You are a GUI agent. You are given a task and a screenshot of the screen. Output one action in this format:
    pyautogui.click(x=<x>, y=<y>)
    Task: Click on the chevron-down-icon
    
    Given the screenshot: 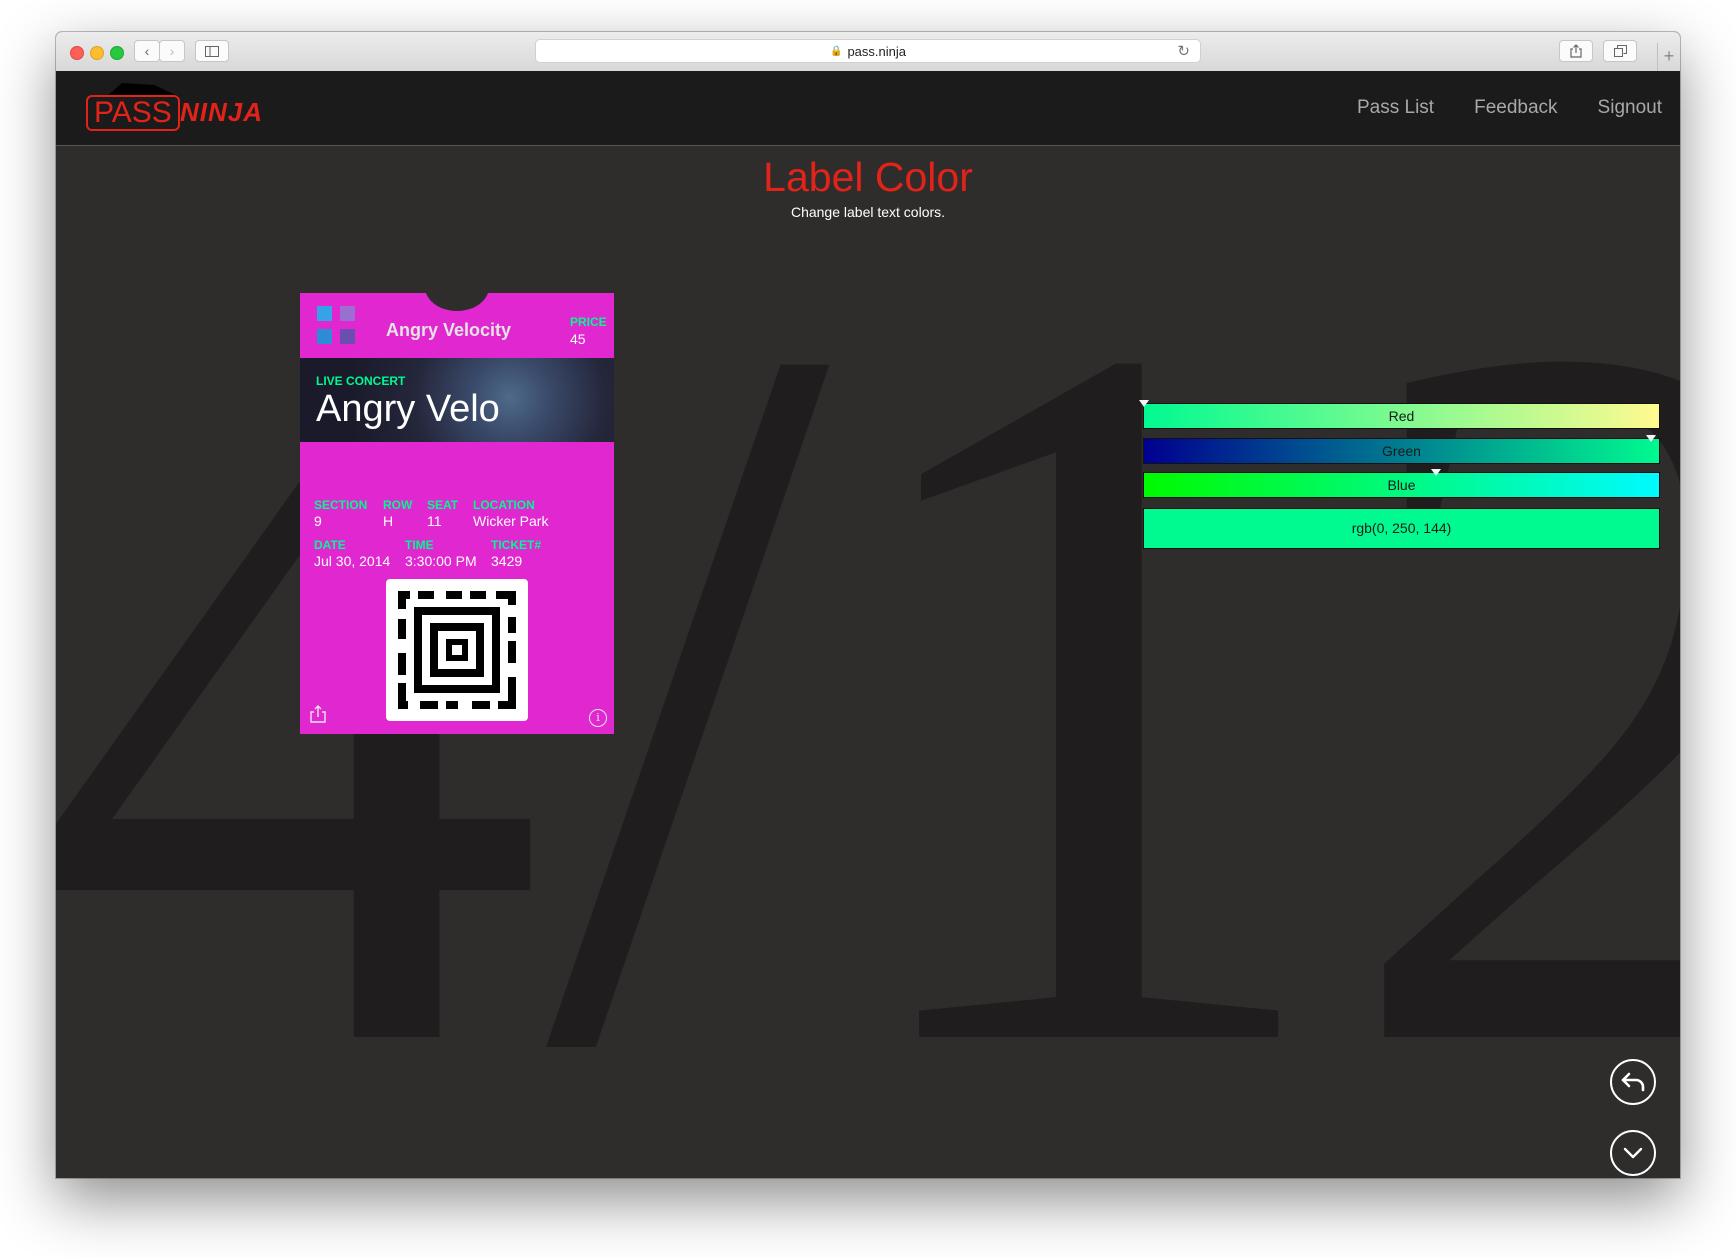 What is the action you would take?
    pyautogui.click(x=1633, y=1153)
    